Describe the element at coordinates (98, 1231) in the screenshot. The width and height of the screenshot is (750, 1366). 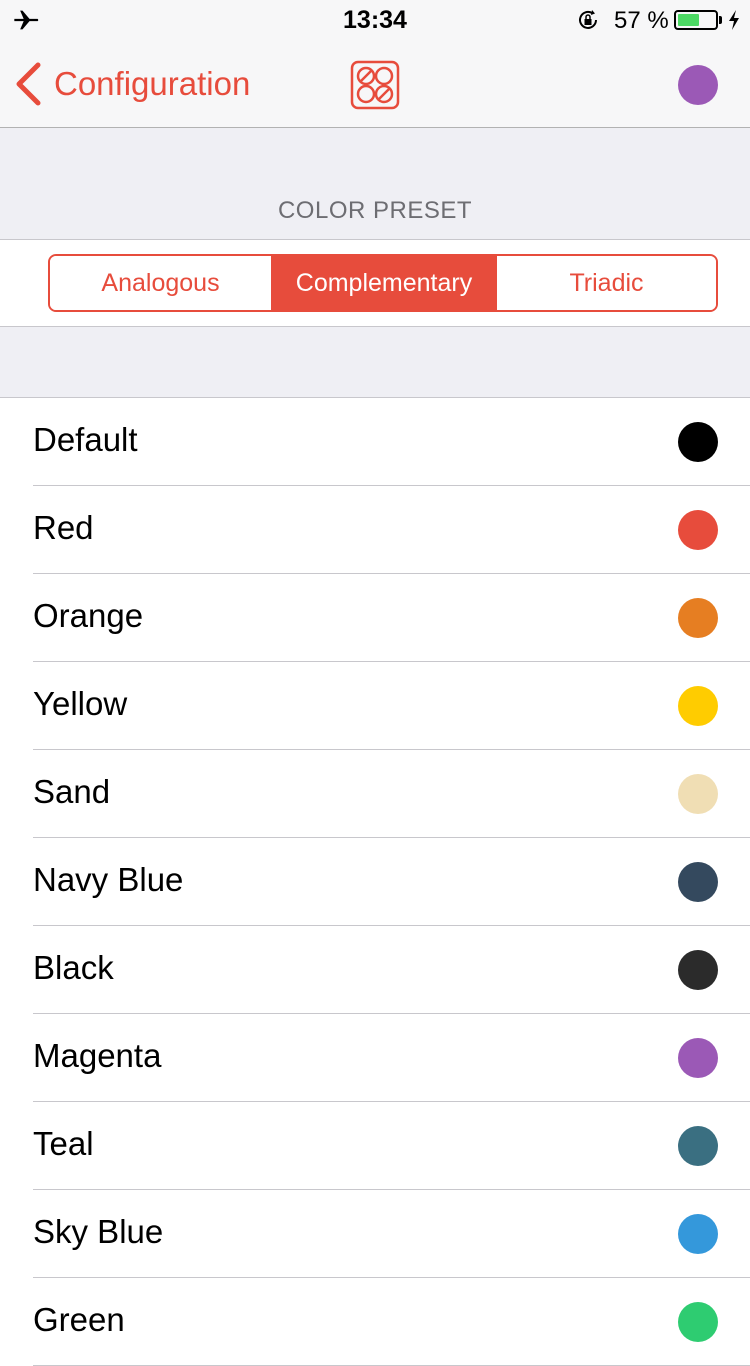
I see `color-label: Sky Blue` at that location.